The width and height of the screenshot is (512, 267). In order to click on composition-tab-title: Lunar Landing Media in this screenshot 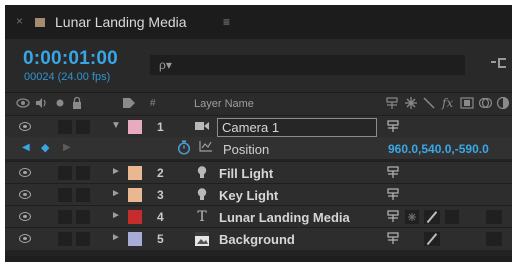, I will do `click(121, 22)`.